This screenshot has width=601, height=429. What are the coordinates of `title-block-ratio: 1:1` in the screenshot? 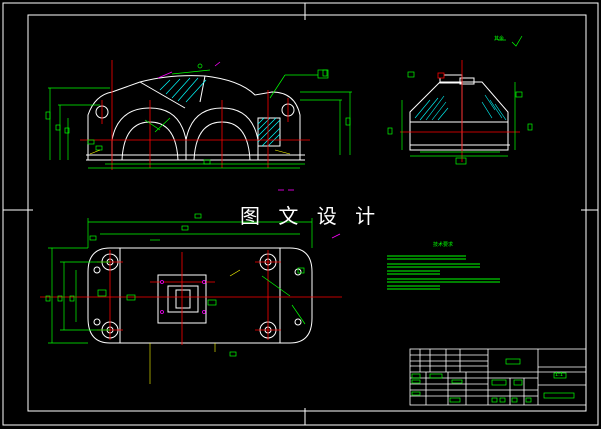 It's located at (559, 375).